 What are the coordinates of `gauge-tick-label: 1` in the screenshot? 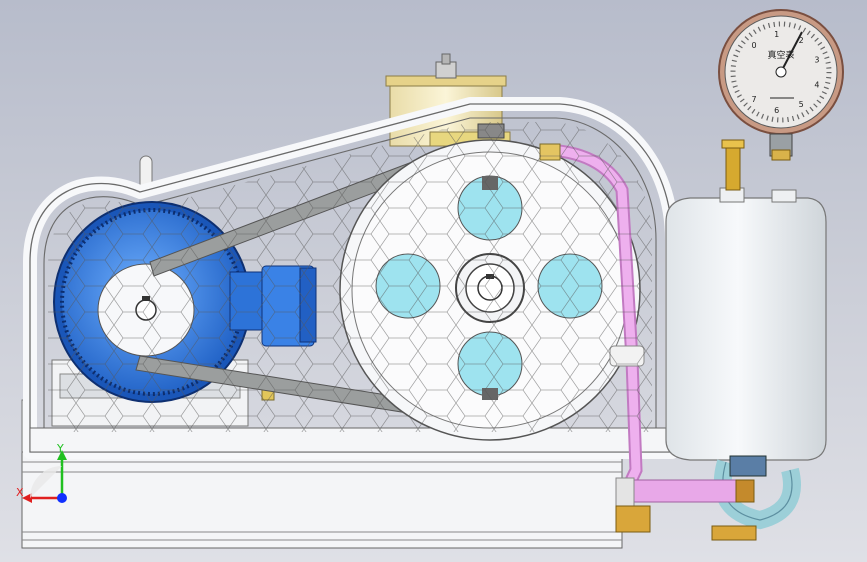 It's located at (776, 34).